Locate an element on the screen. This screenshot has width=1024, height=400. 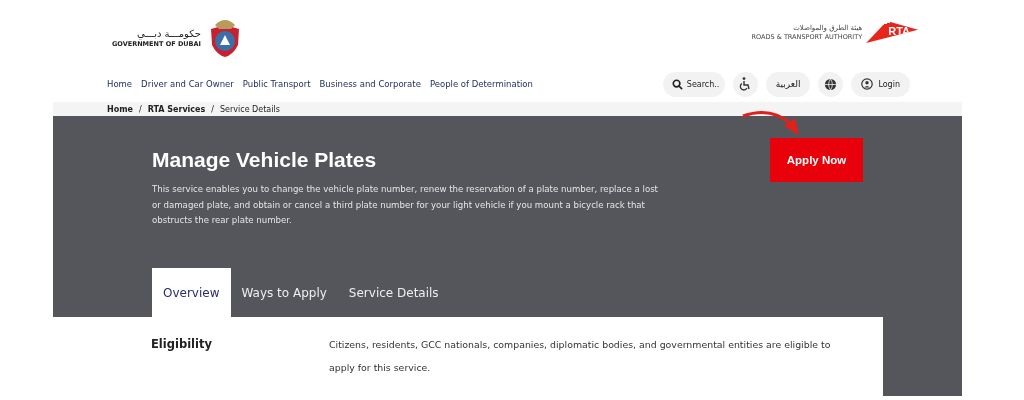
breadcrumb-link: Home is located at coordinates (120, 109).